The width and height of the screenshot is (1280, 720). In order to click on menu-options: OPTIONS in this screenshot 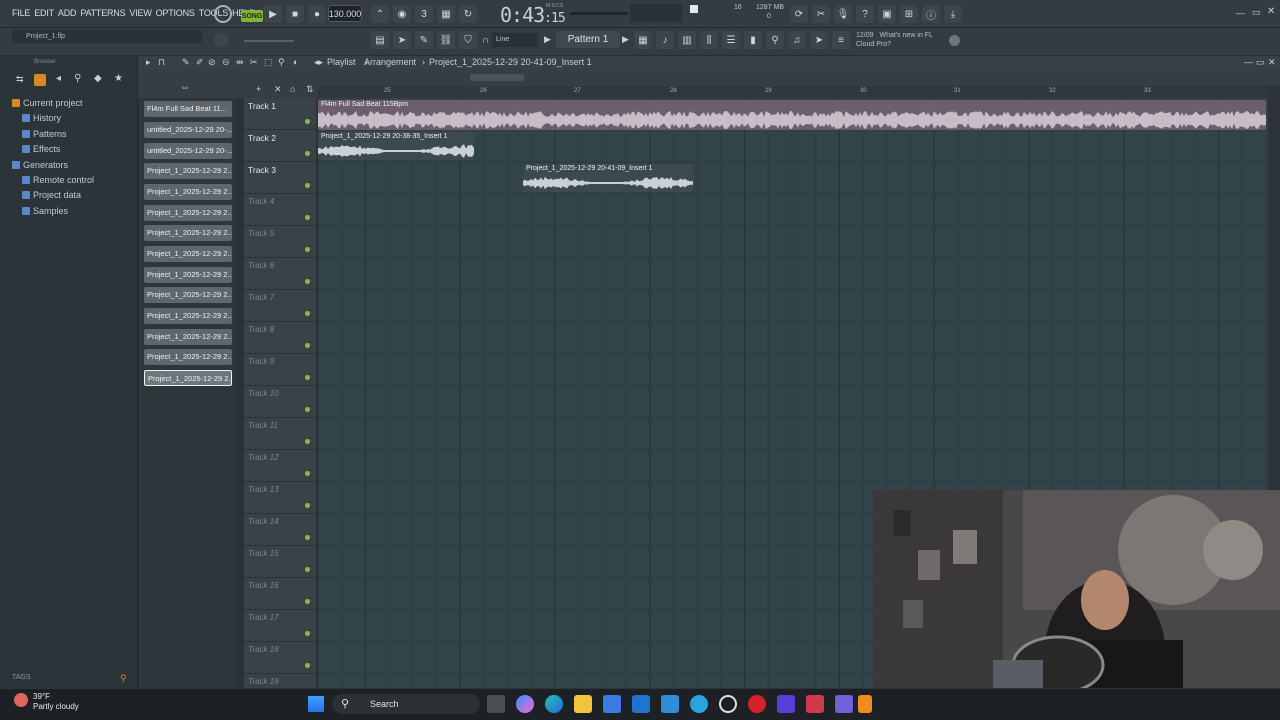, I will do `click(175, 13)`.